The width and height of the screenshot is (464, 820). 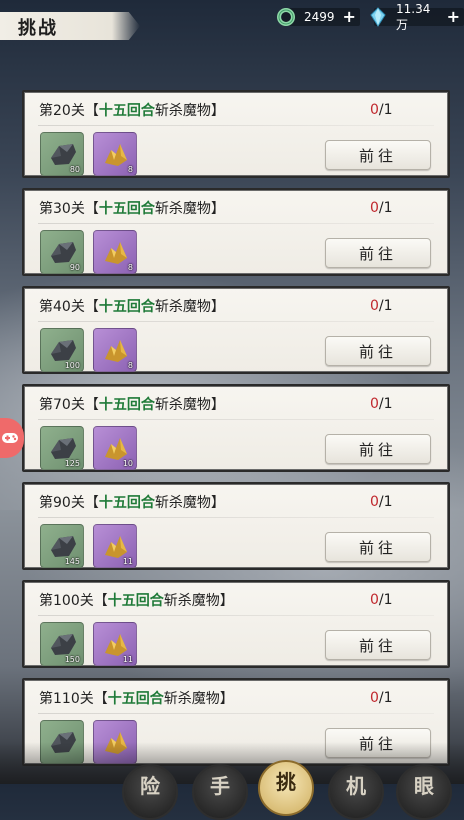 I want to click on challenge-title: 第110关【十五回合斩杀魔物】, so click(x=136, y=698).